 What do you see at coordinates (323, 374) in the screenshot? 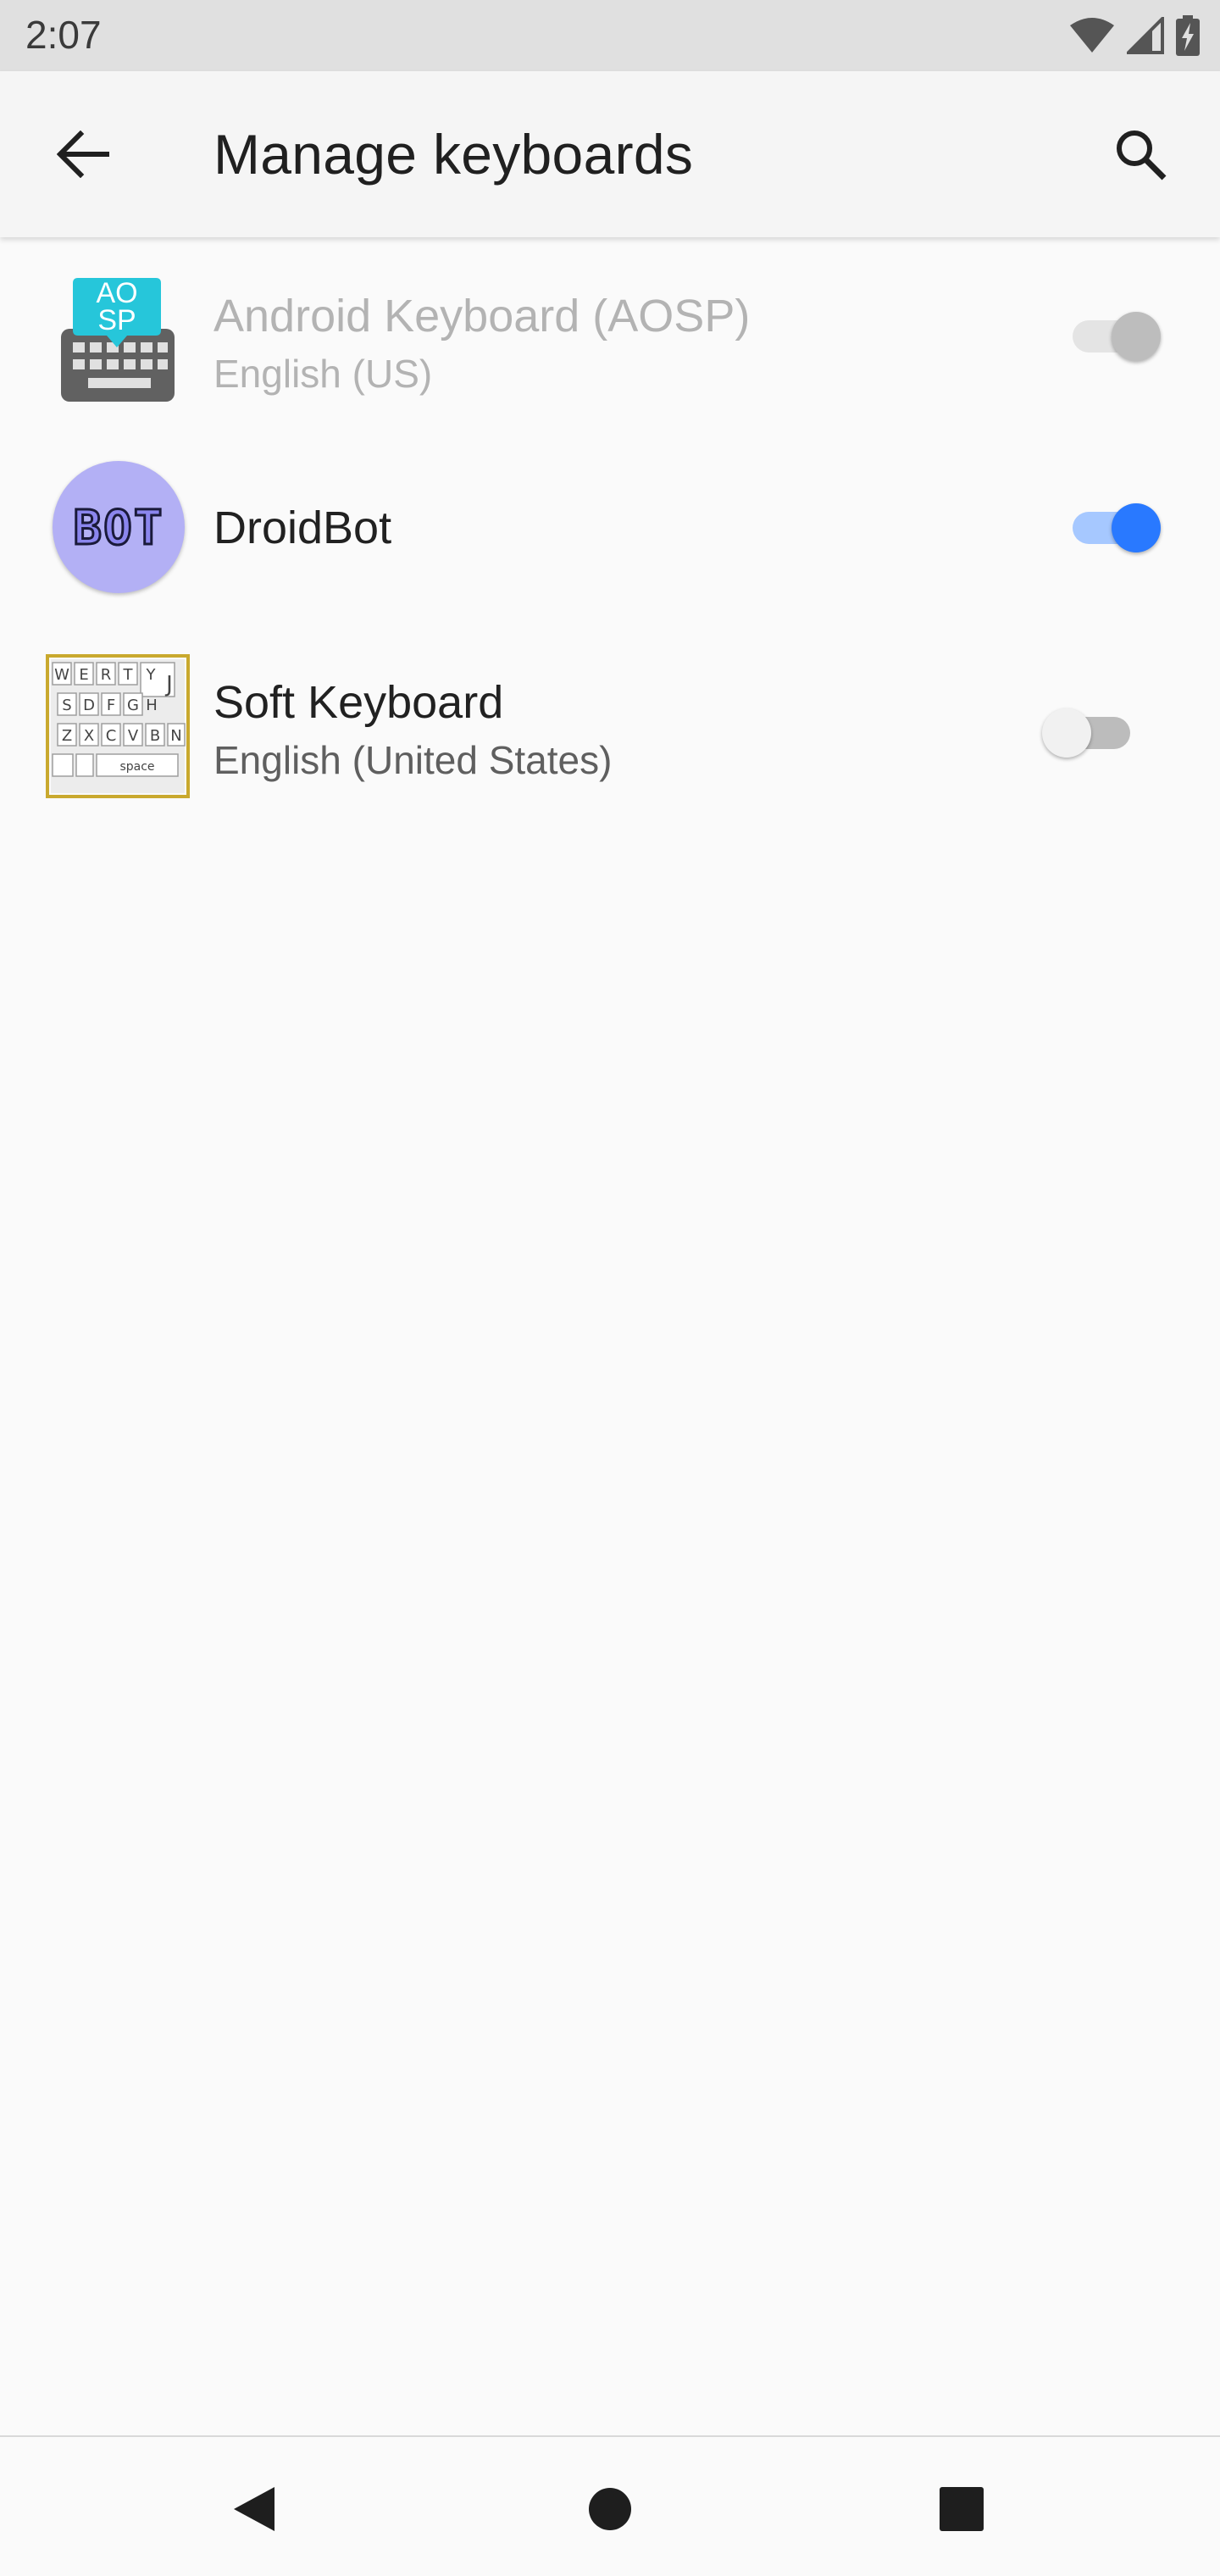
I see `keyboard-subtitle: English (US)` at bounding box center [323, 374].